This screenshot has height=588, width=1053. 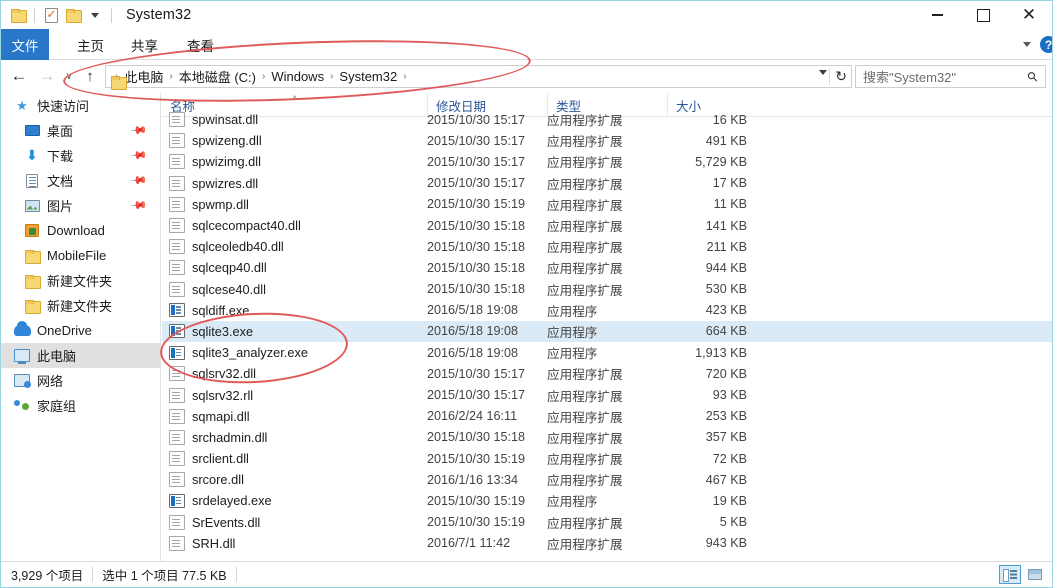 What do you see at coordinates (297, 76) in the screenshot?
I see `breadcrumb-item-windows: Windows` at bounding box center [297, 76].